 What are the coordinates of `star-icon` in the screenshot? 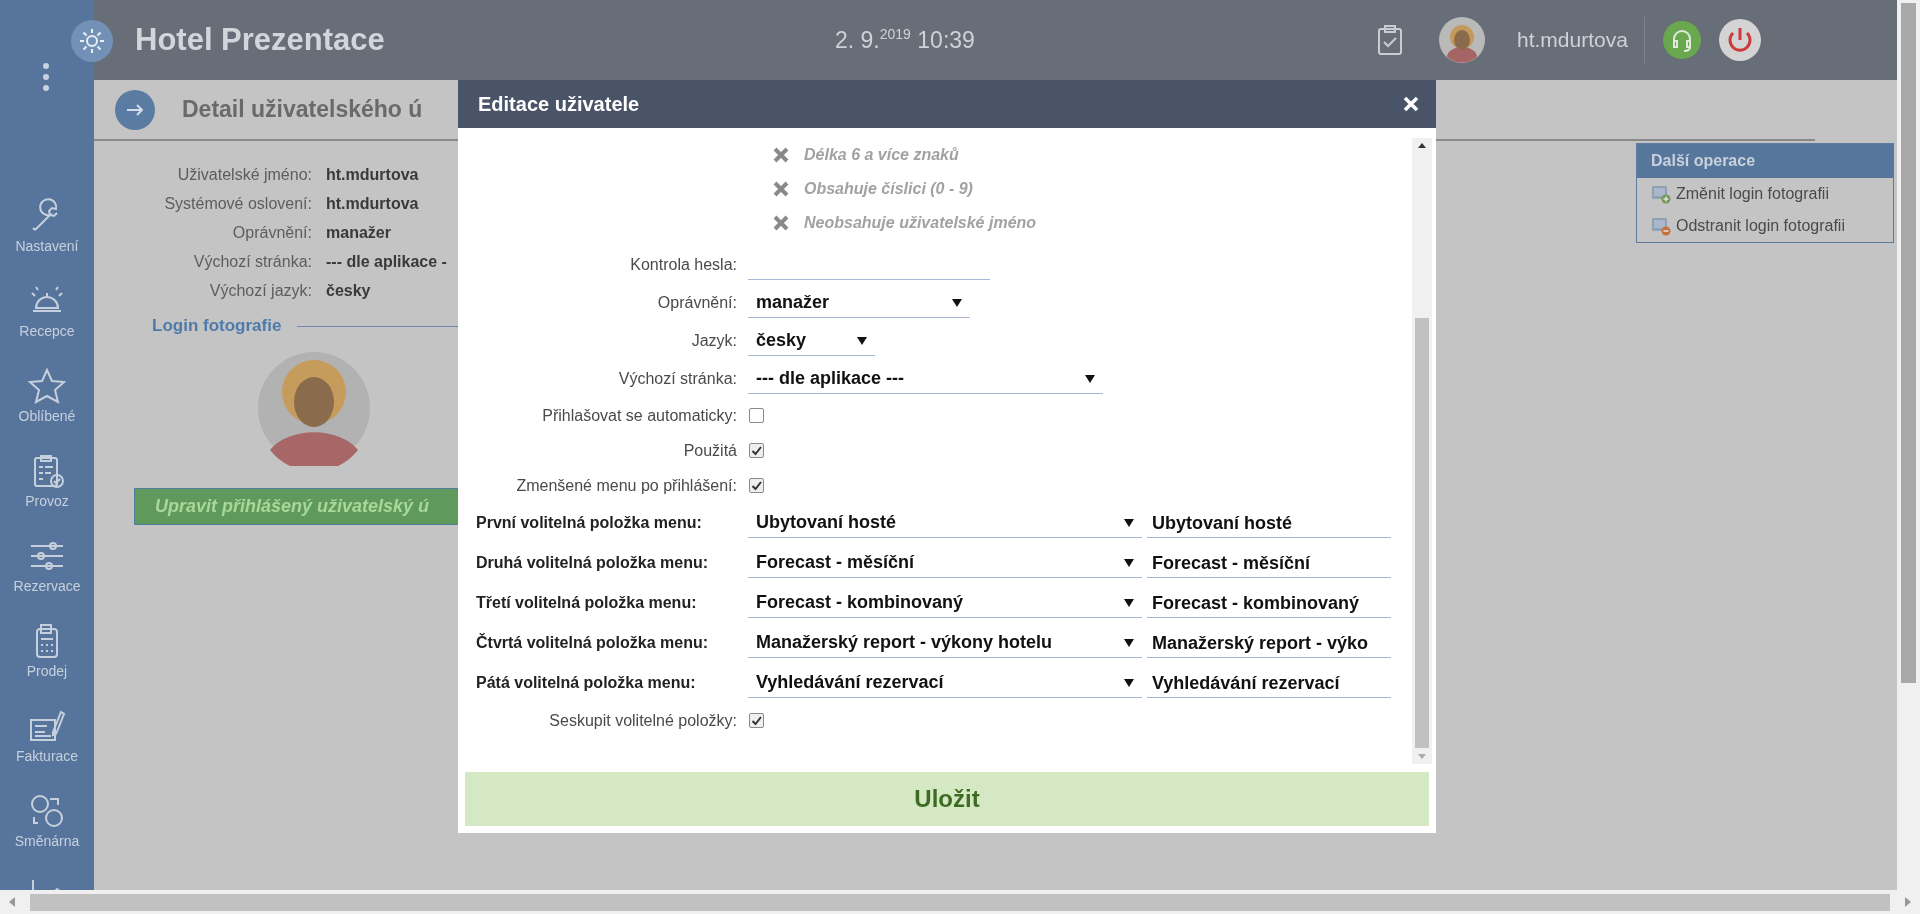 It's located at (47, 386).